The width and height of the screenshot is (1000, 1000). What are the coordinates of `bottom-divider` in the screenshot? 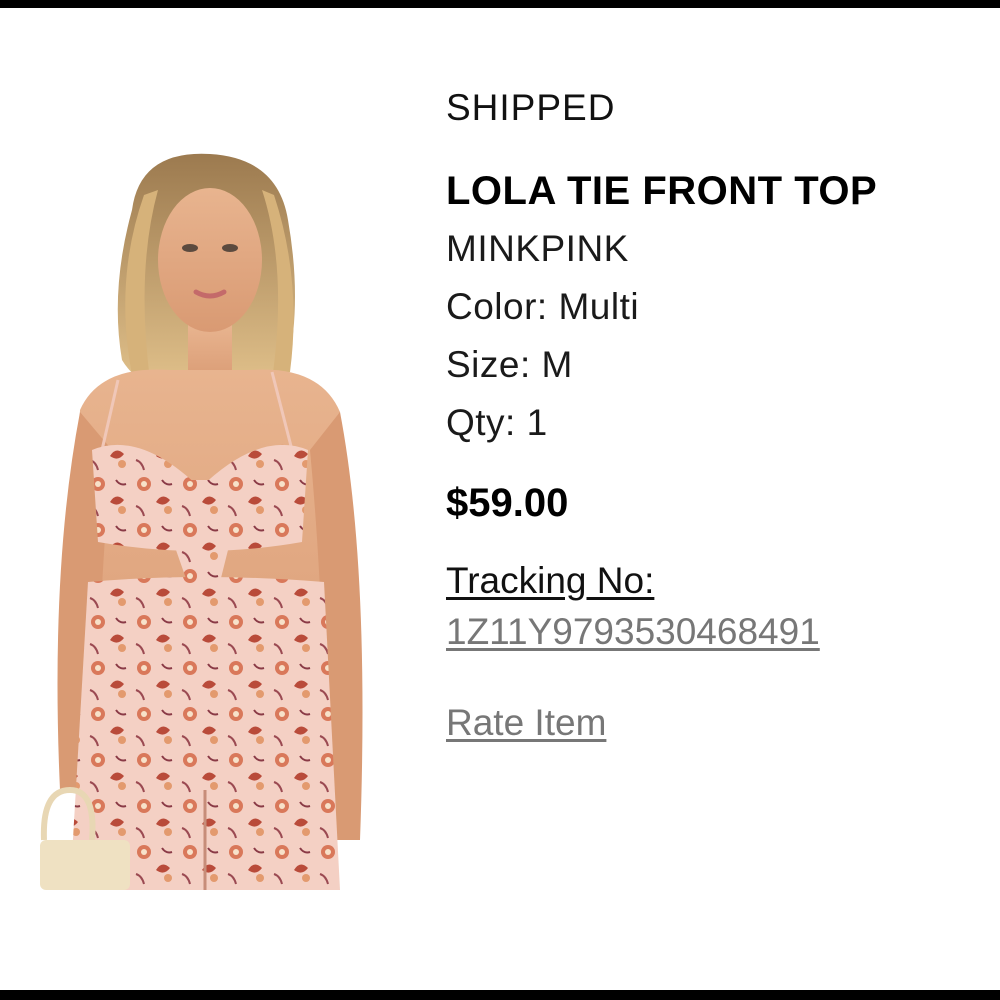 It's located at (500, 995).